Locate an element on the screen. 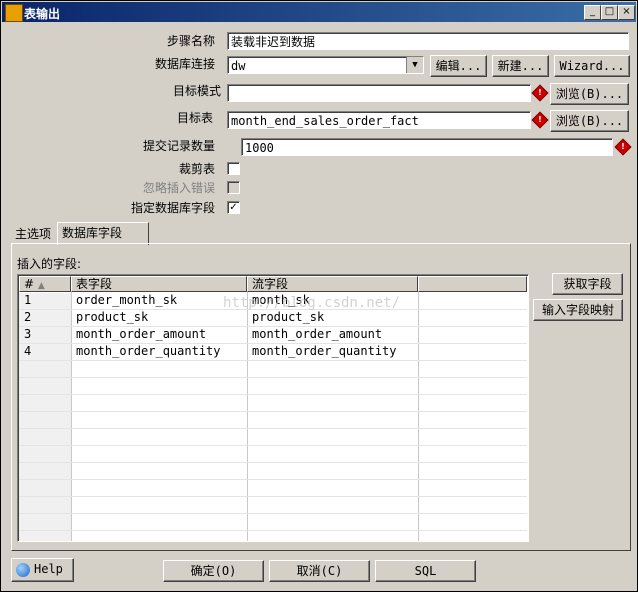 The height and width of the screenshot is (592, 638). watermark: http://blog.csdn.net/ is located at coordinates (312, 303).